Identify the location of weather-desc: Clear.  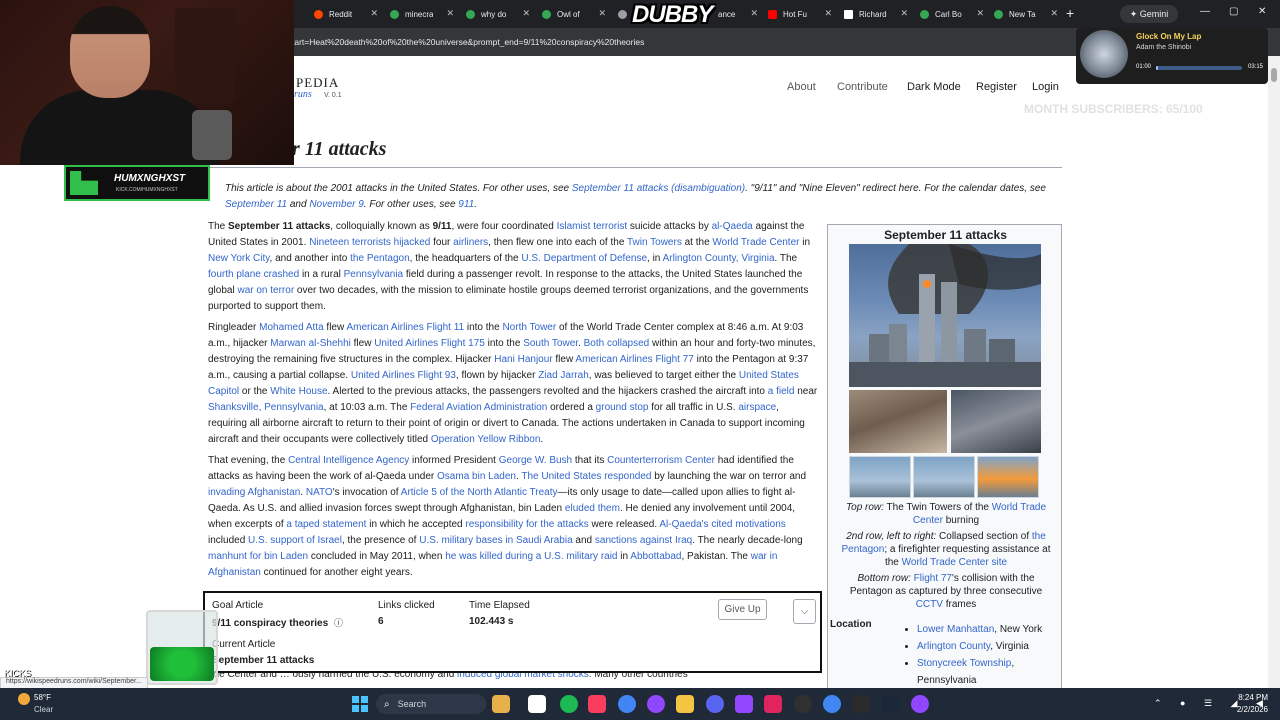
(43, 709).